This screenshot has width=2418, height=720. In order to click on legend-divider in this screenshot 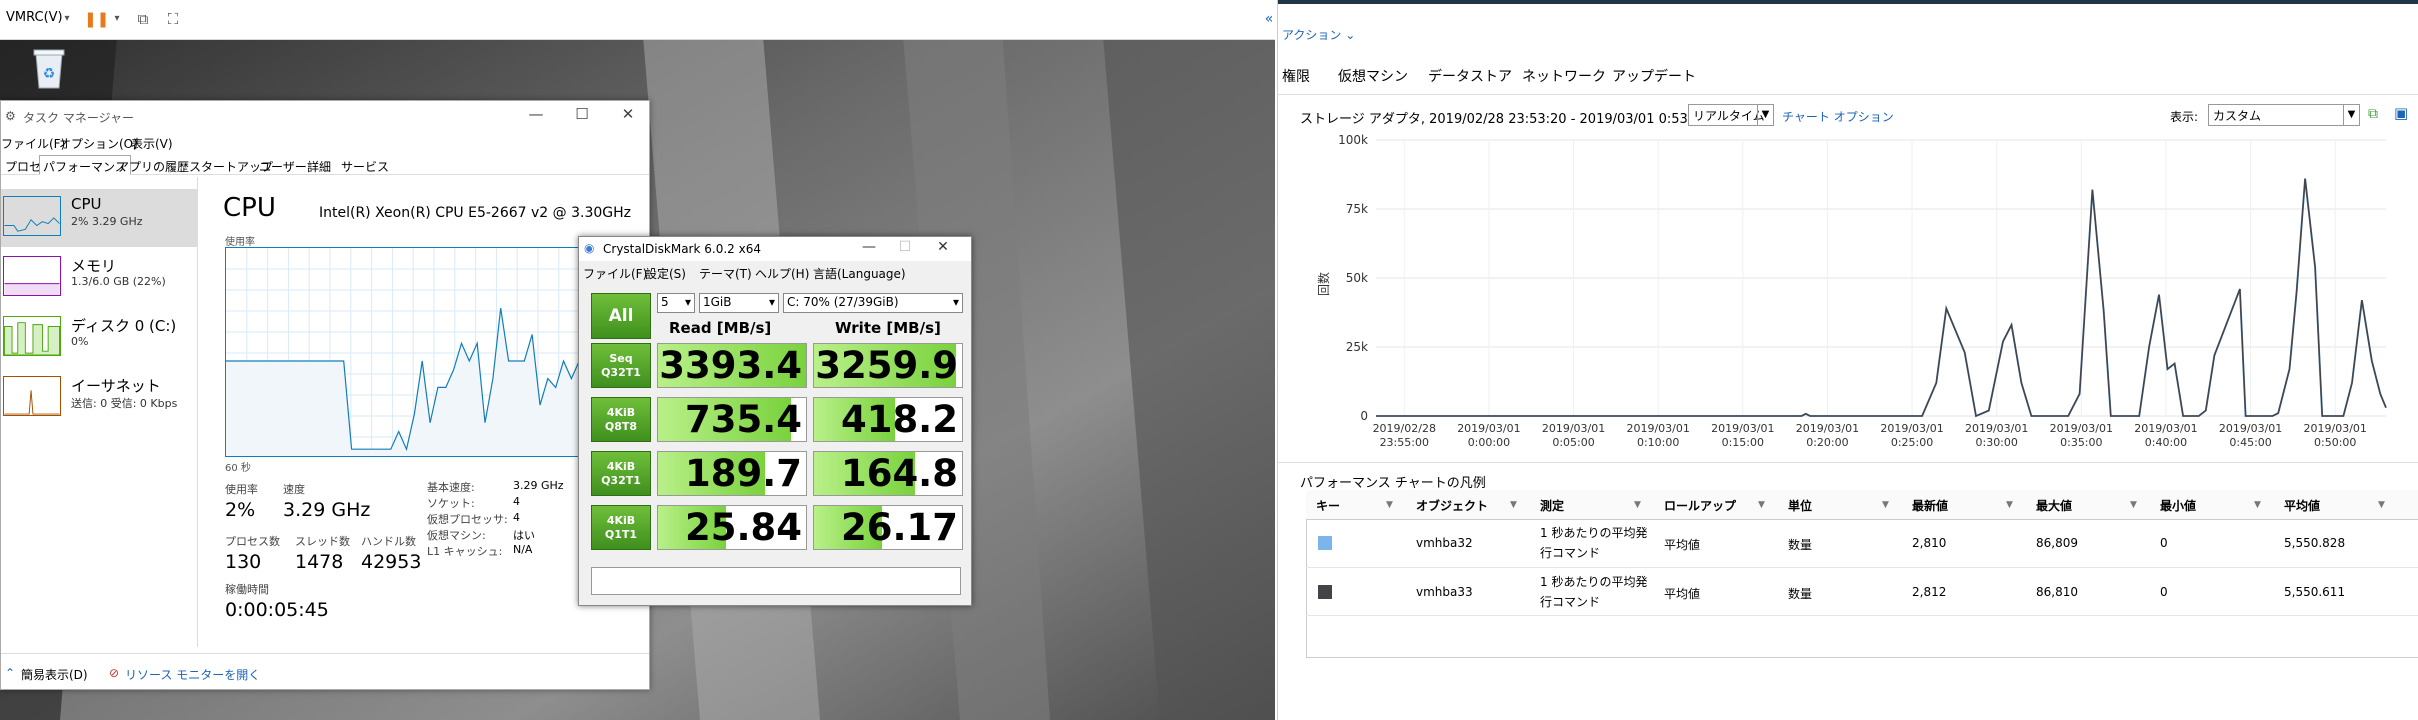, I will do `click(1848, 462)`.